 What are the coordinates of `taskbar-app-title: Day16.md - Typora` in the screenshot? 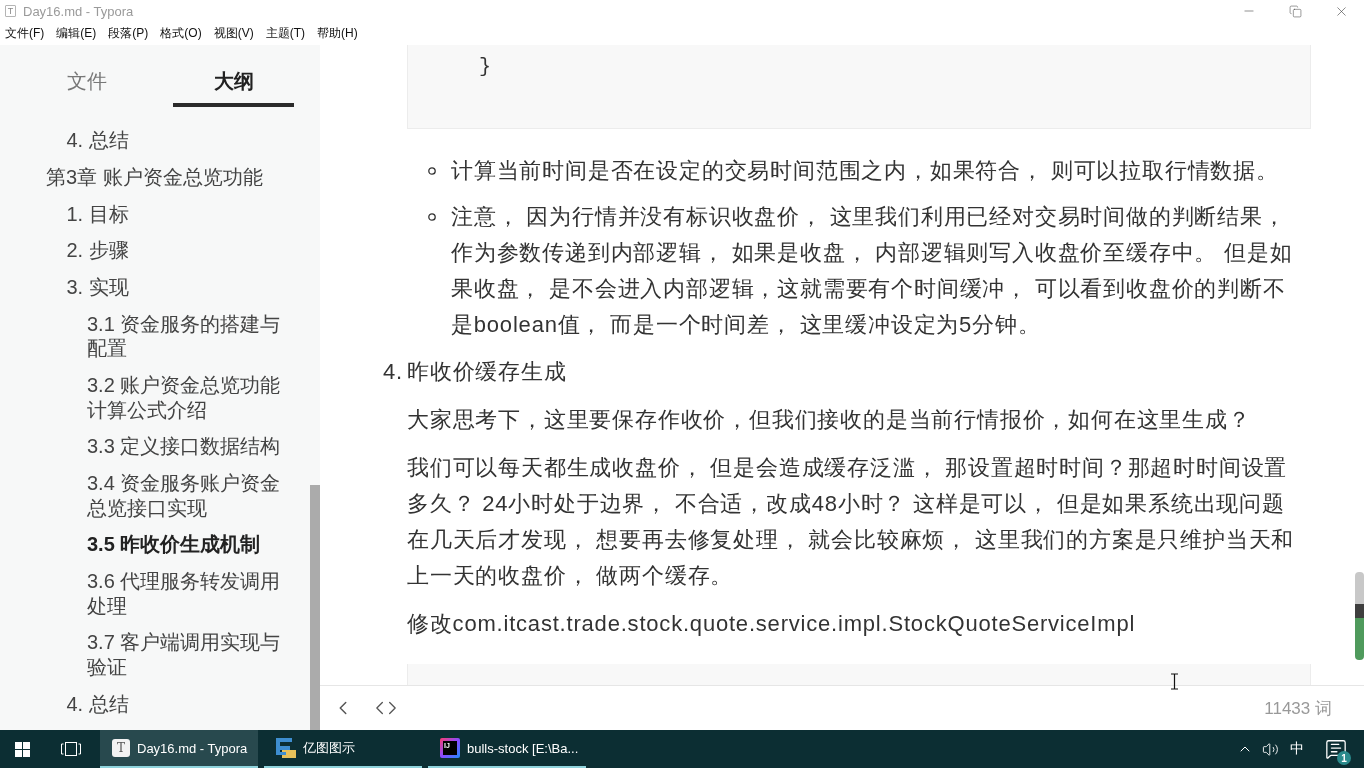 It's located at (192, 748).